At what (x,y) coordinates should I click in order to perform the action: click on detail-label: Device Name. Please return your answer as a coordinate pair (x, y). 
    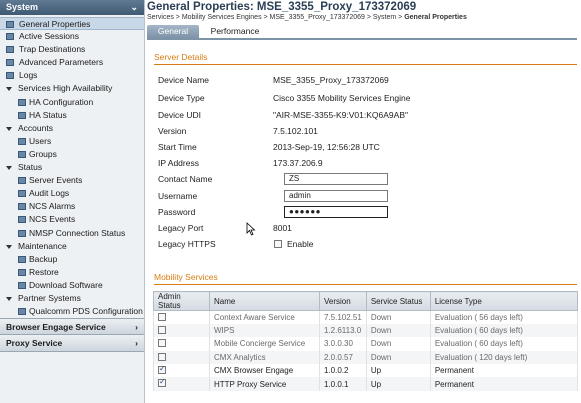
    Looking at the image, I should click on (184, 80).